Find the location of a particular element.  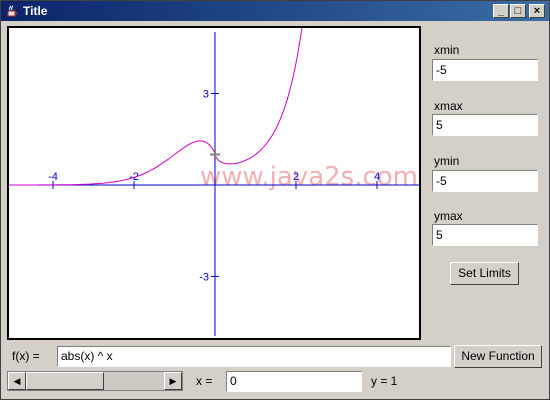

title-bar: Title _ □ × is located at coordinates (275, 11).